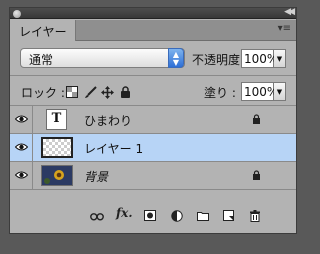 This screenshot has width=320, height=254. What do you see at coordinates (96, 176) in the screenshot?
I see `layer-name: 背景` at bounding box center [96, 176].